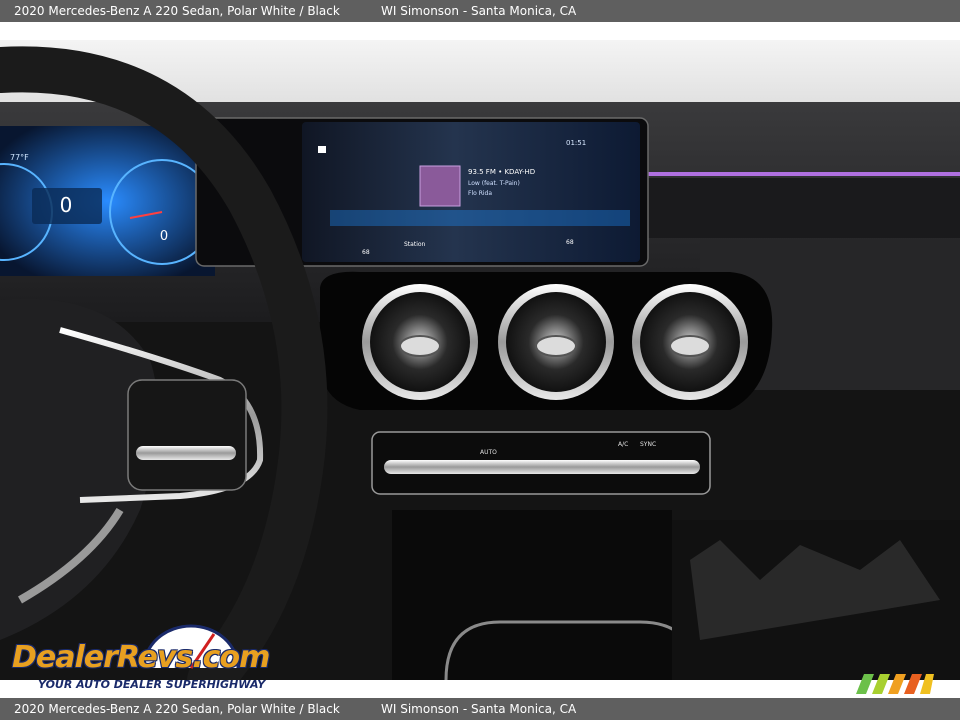  Describe the element at coordinates (19, 157) in the screenshot. I see `cluster-outside-temp: 77°F` at that location.